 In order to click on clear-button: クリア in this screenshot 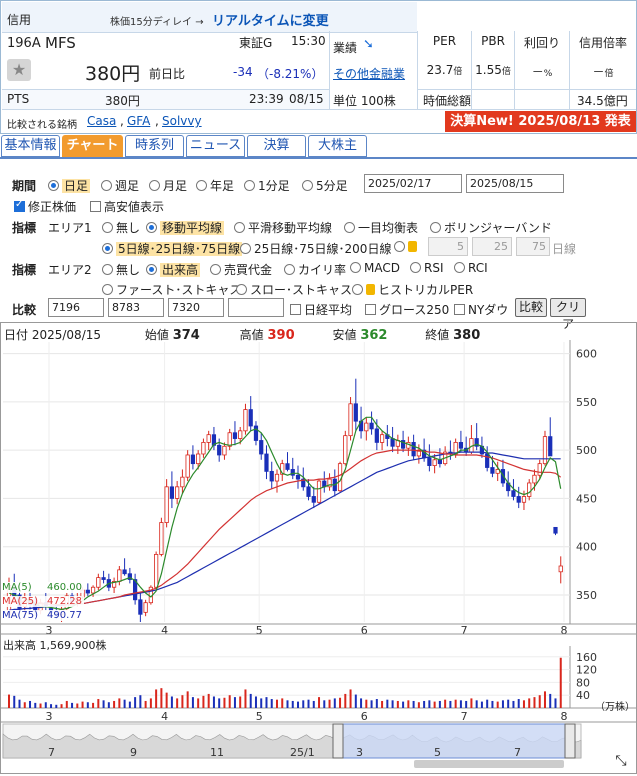, I will do `click(568, 314)`.